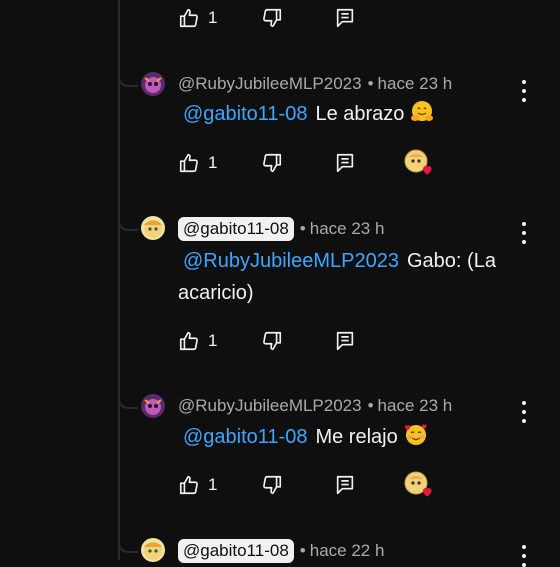 The image size is (560, 567). I want to click on comment-text: @gabito11-08 Le abrazo, so click(348, 116).